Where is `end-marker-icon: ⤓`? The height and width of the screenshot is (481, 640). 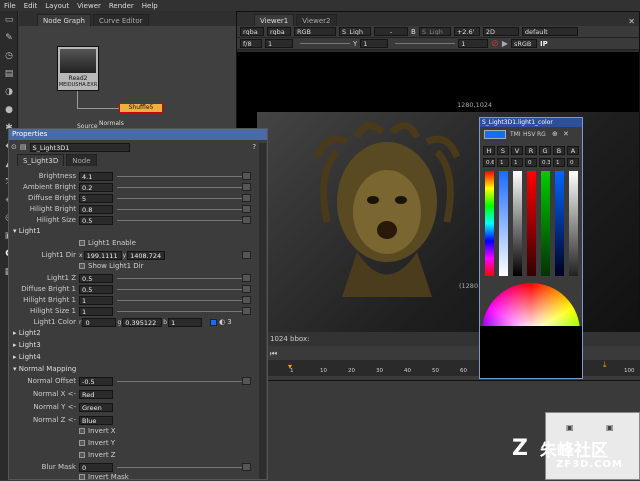 end-marker-icon: ⤓ is located at coordinates (605, 365).